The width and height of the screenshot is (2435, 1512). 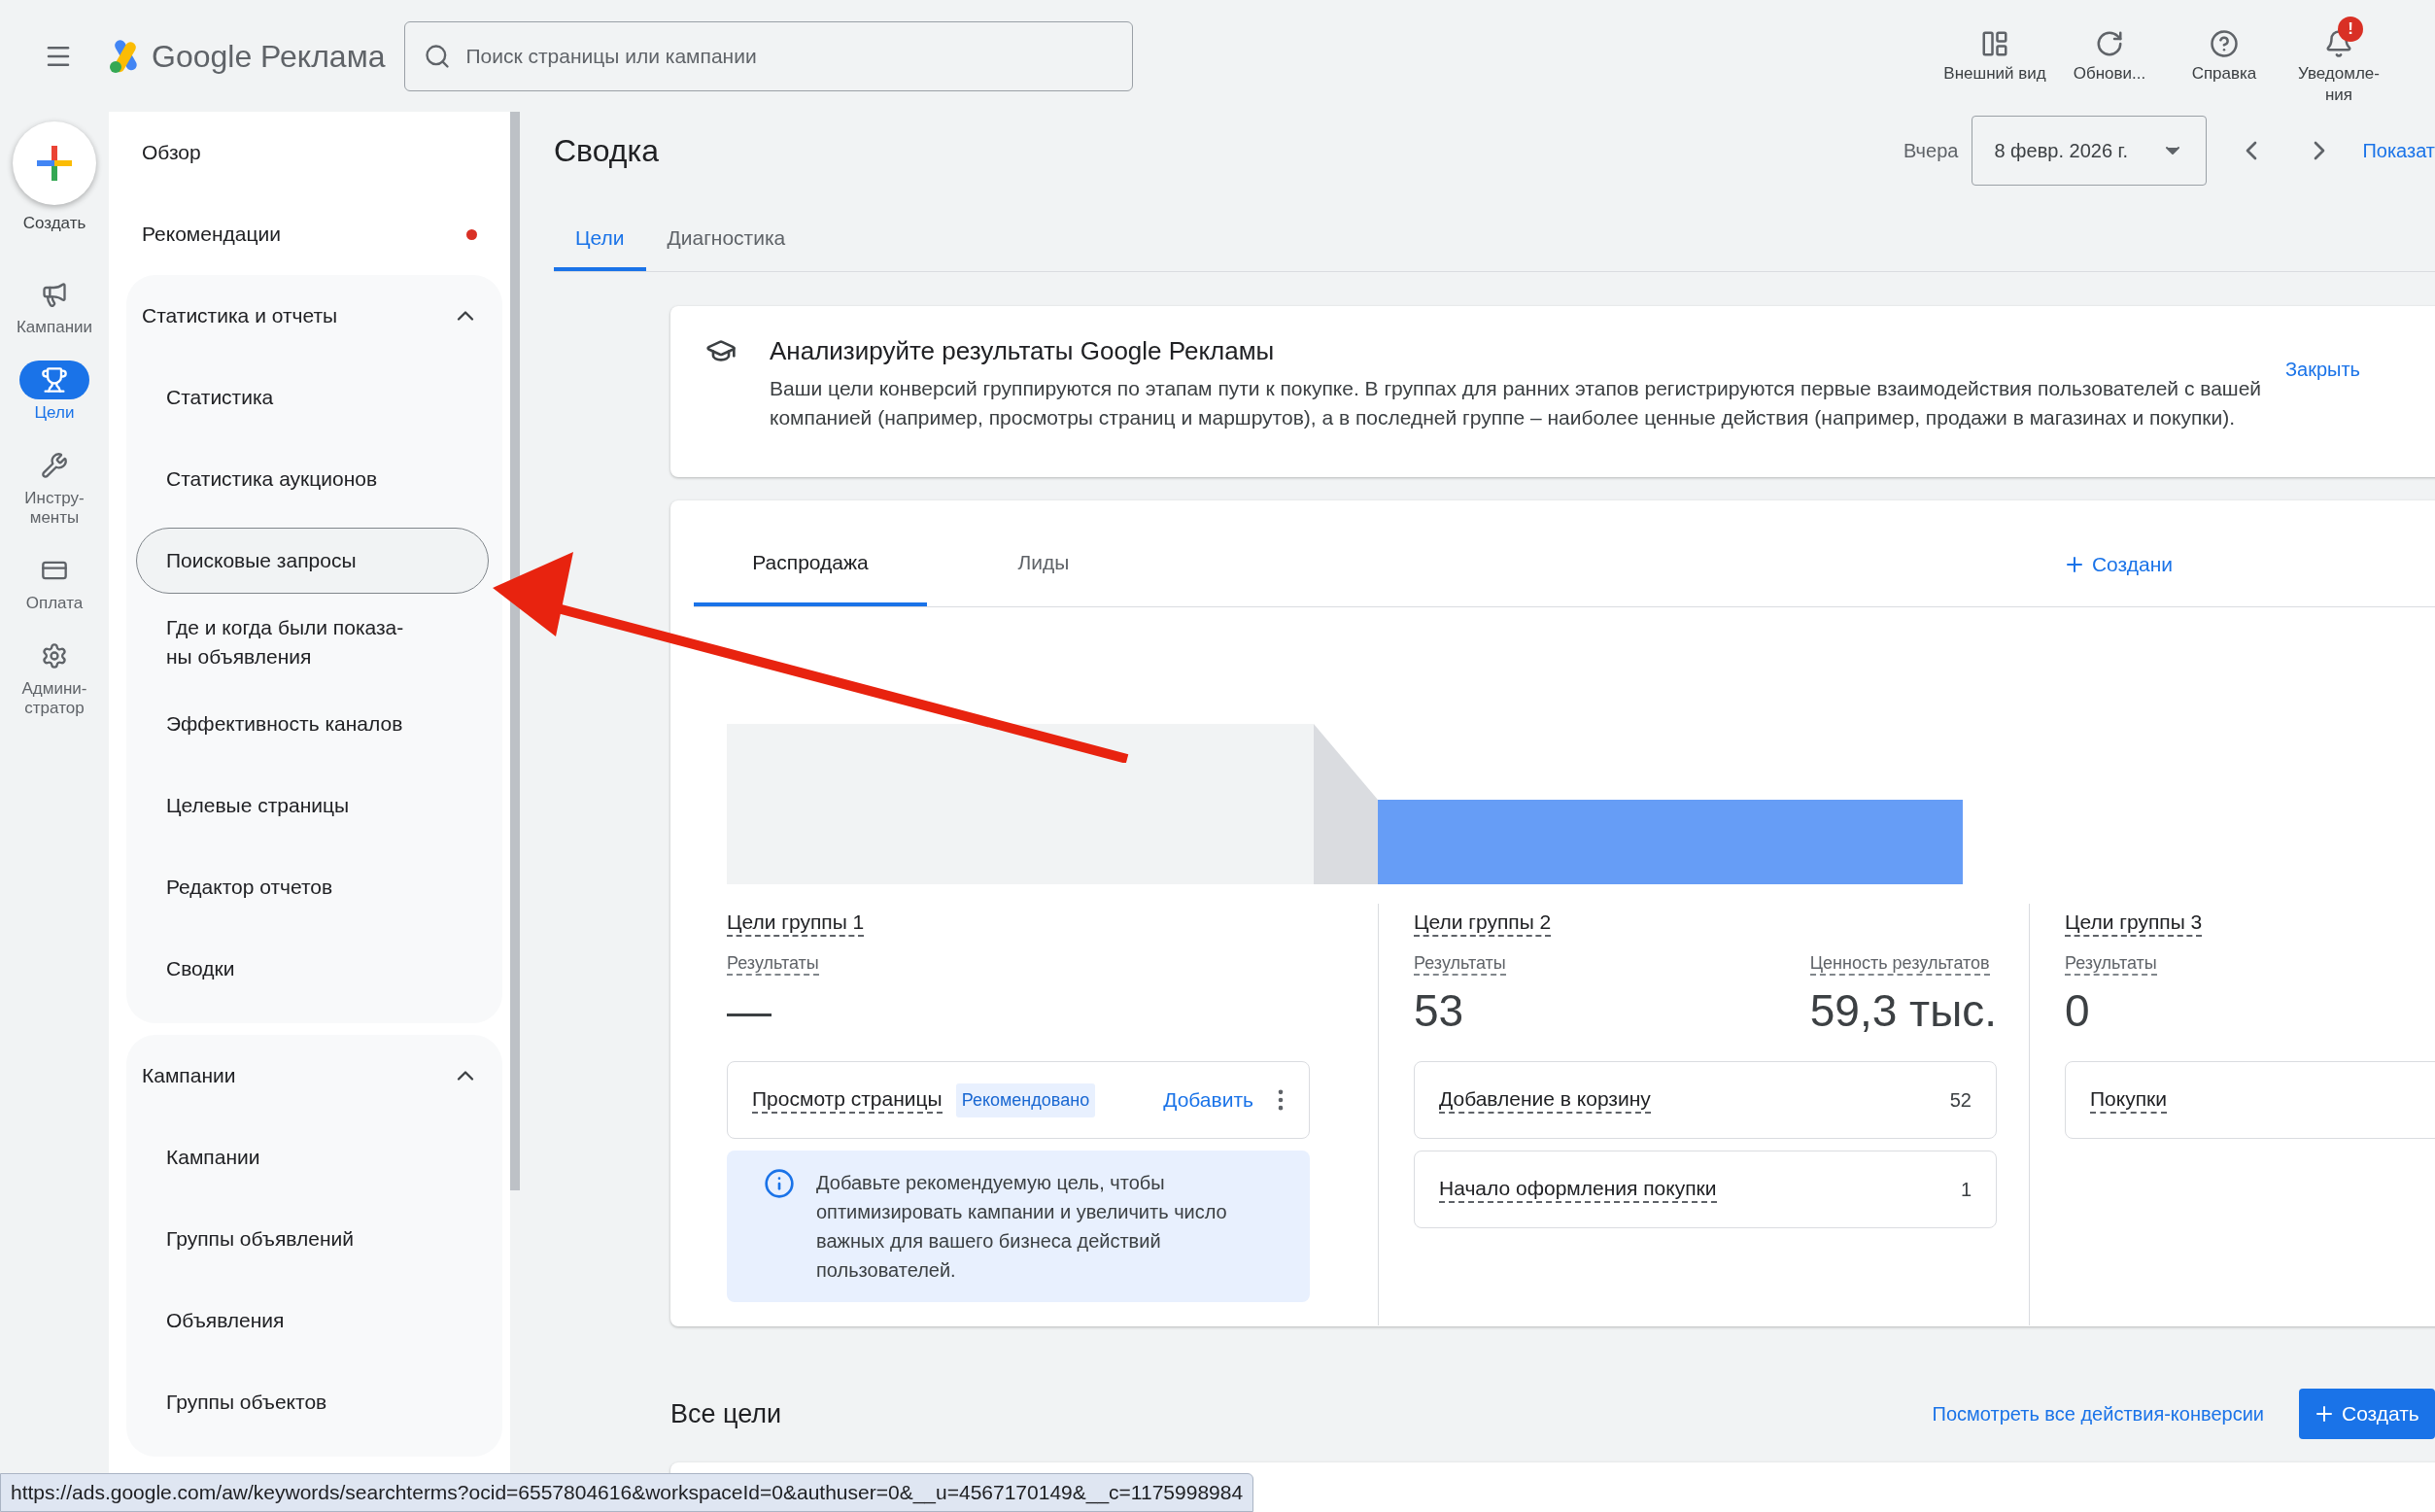 What do you see at coordinates (54, 655) in the screenshot?
I see `settings-icon` at bounding box center [54, 655].